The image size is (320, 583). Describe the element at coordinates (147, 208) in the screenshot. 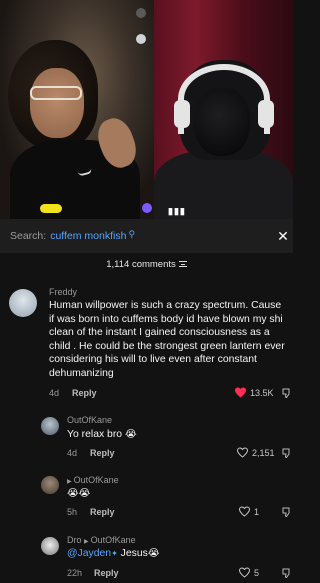

I see `live-indicator-icon` at that location.